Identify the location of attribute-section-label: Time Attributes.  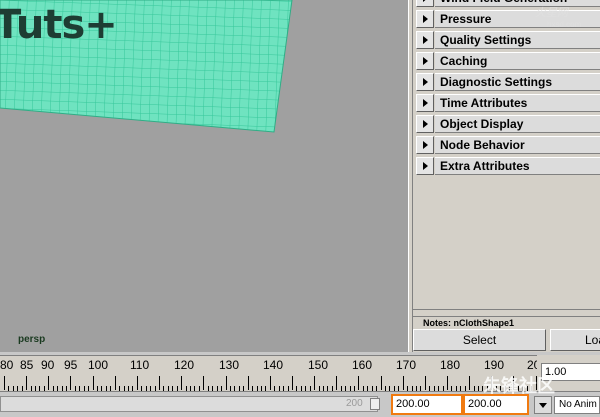
(517, 103).